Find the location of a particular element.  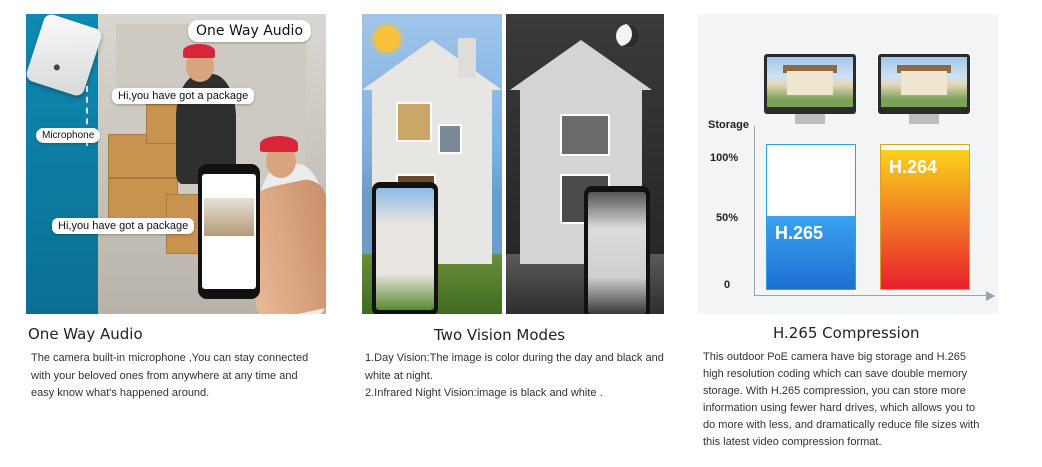

monitor-h265 is located at coordinates (810, 84).